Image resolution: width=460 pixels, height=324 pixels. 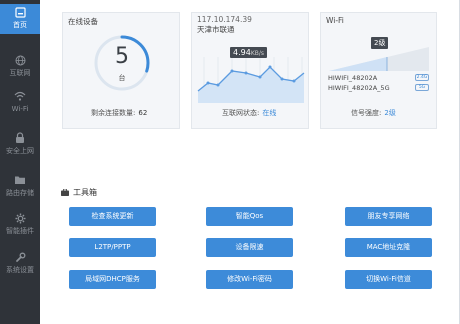 I want to click on internet-status: 互联网状态: 在线, so click(x=249, y=113).